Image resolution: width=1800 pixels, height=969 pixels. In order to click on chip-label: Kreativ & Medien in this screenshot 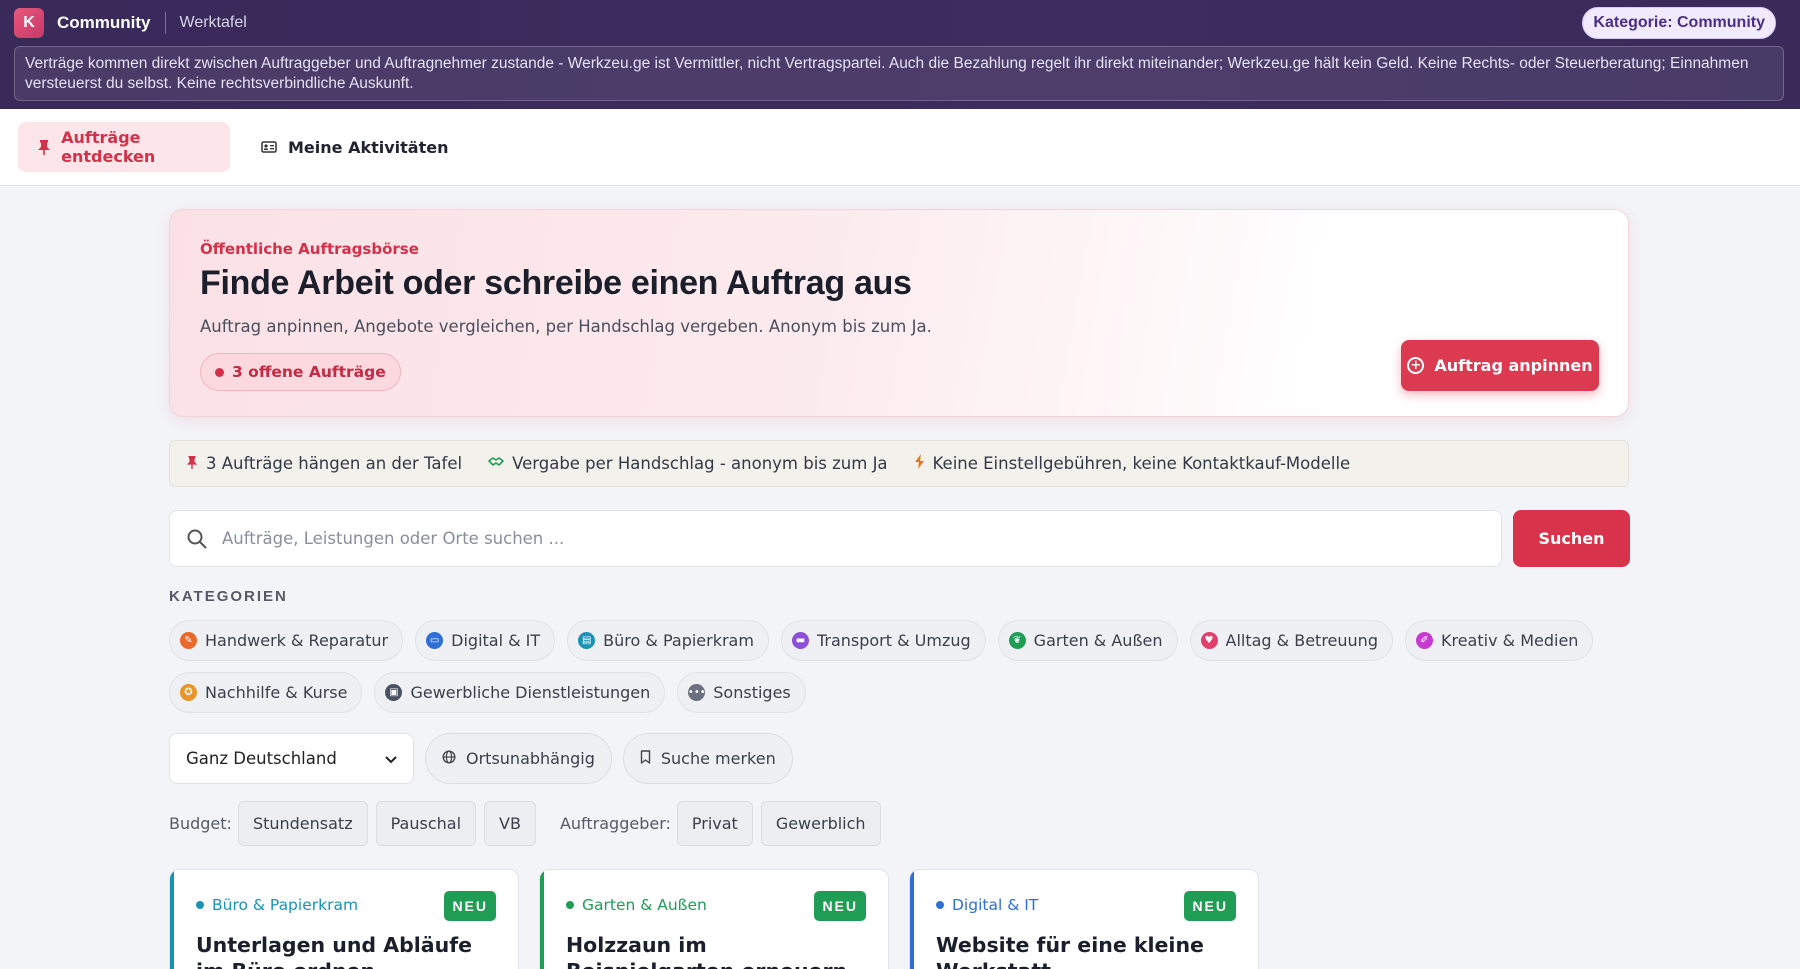, I will do `click(1509, 640)`.